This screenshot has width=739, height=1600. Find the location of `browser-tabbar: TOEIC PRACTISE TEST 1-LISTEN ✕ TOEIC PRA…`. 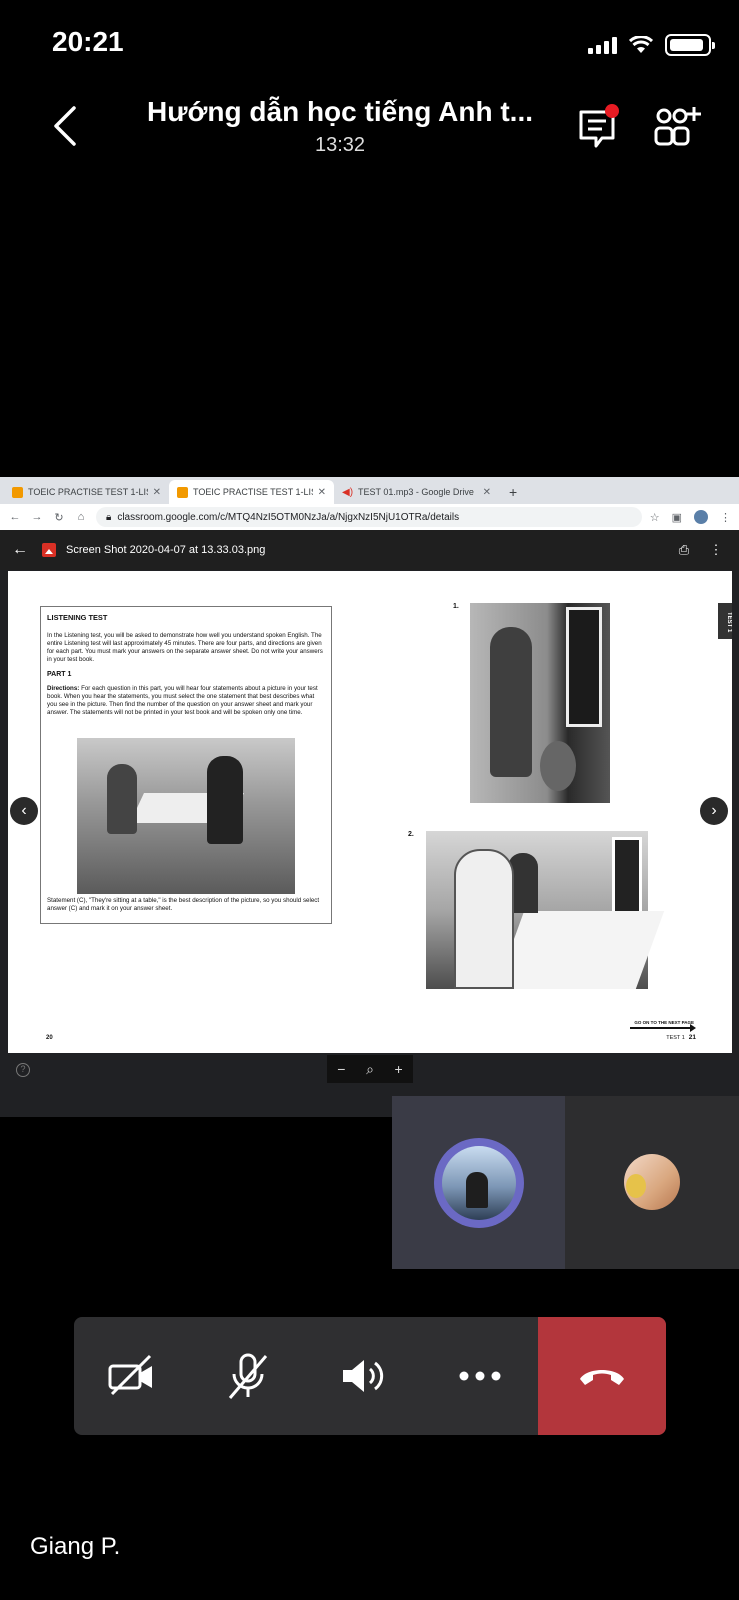

browser-tabbar: TOEIC PRACTISE TEST 1-LISTEN ✕ TOEIC PRA… is located at coordinates (369, 490).